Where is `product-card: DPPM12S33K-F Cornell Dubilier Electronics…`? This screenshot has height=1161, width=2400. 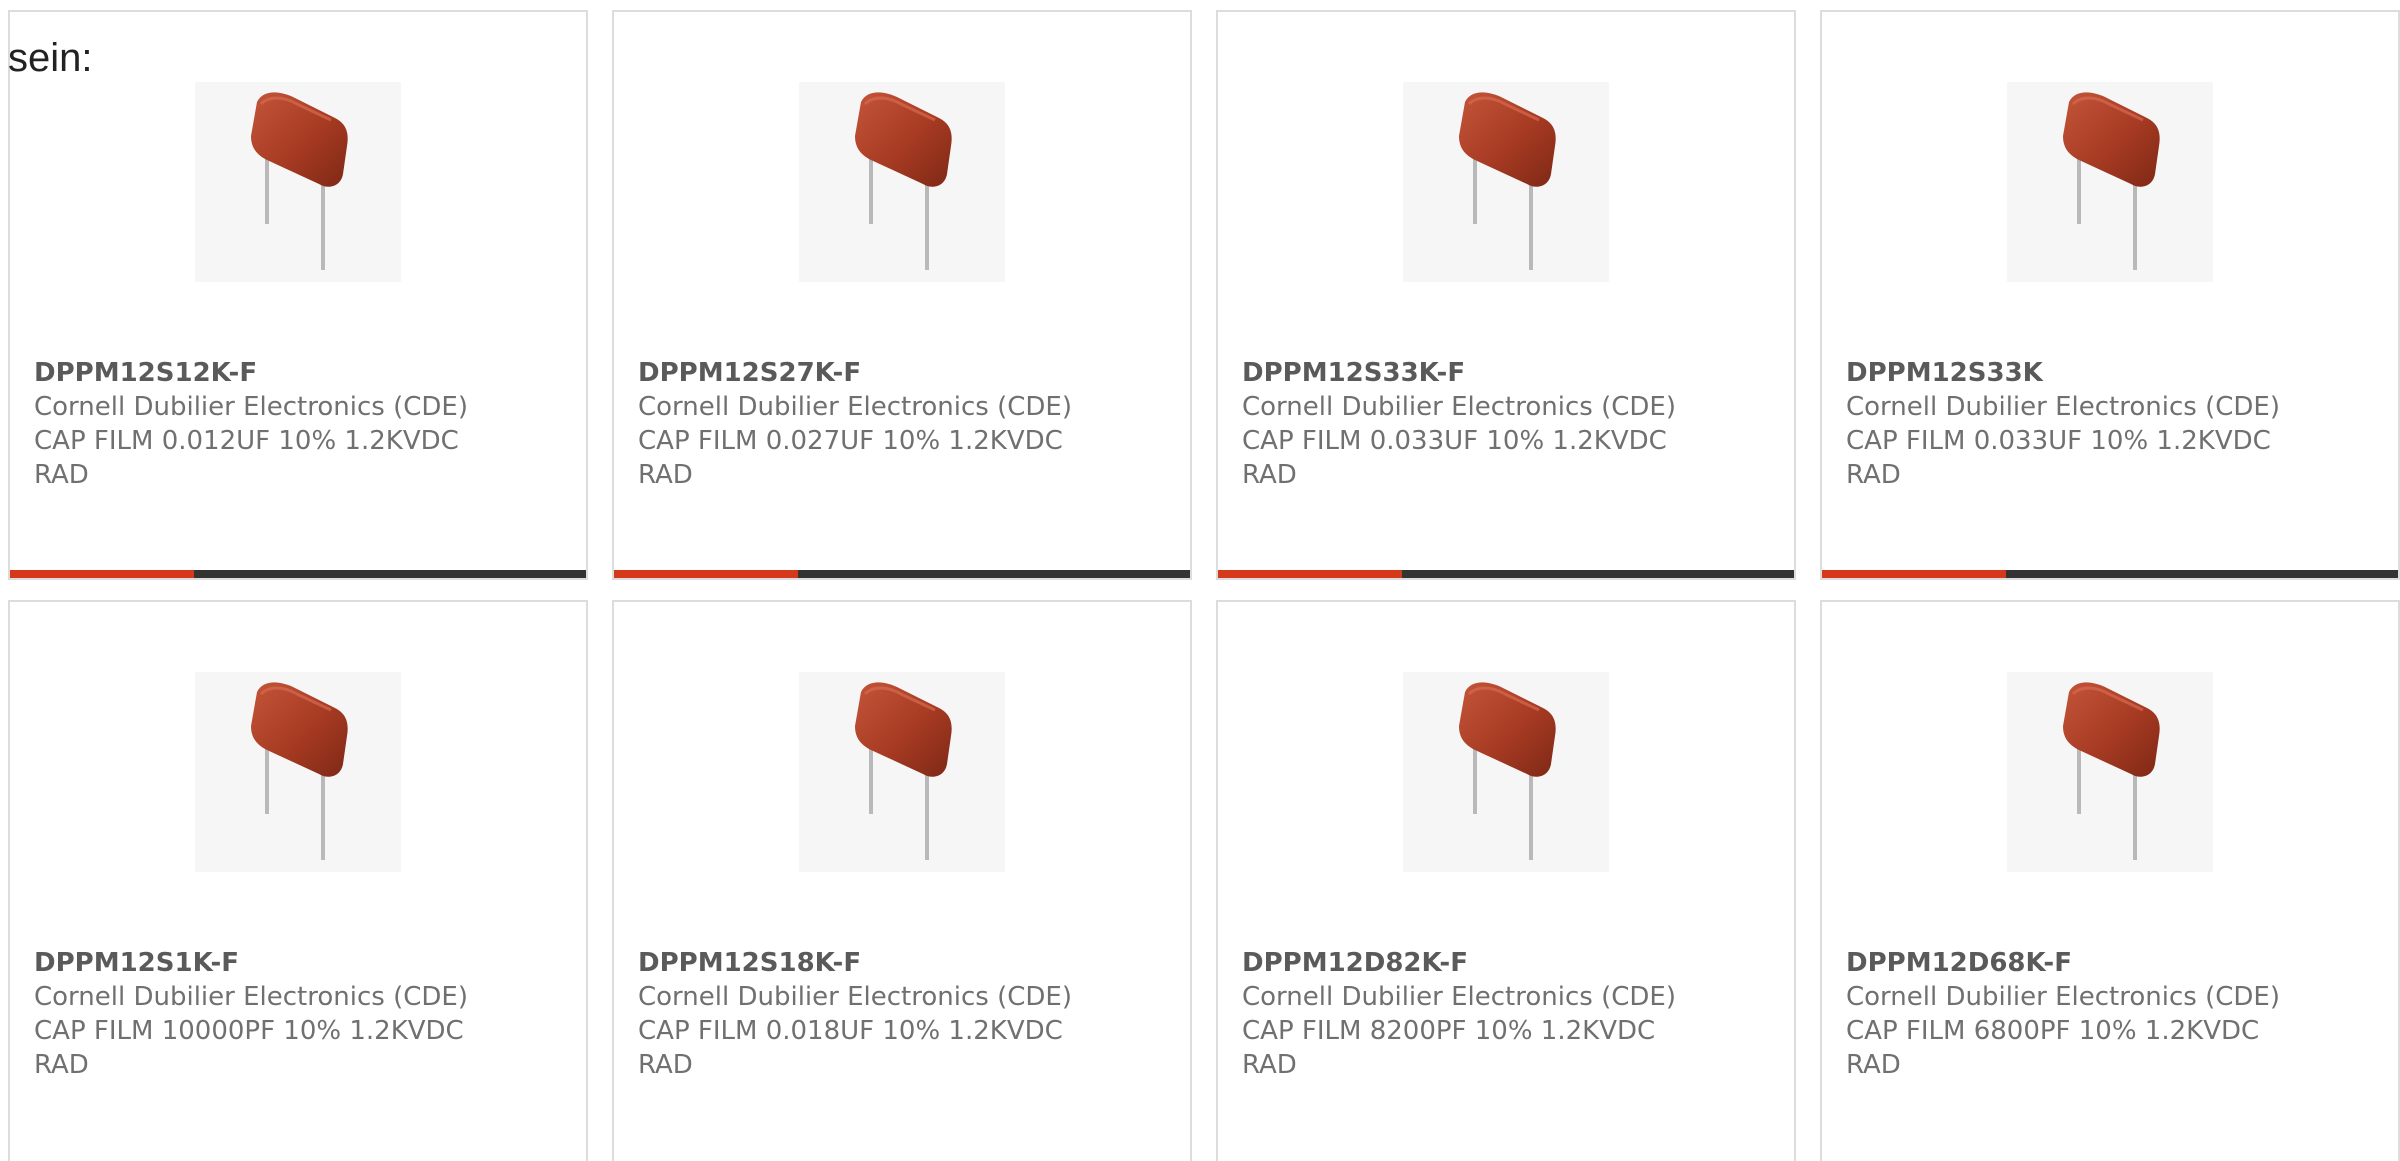
product-card: DPPM12S33K-F Cornell Dubilier Electronics… is located at coordinates (1506, 295).